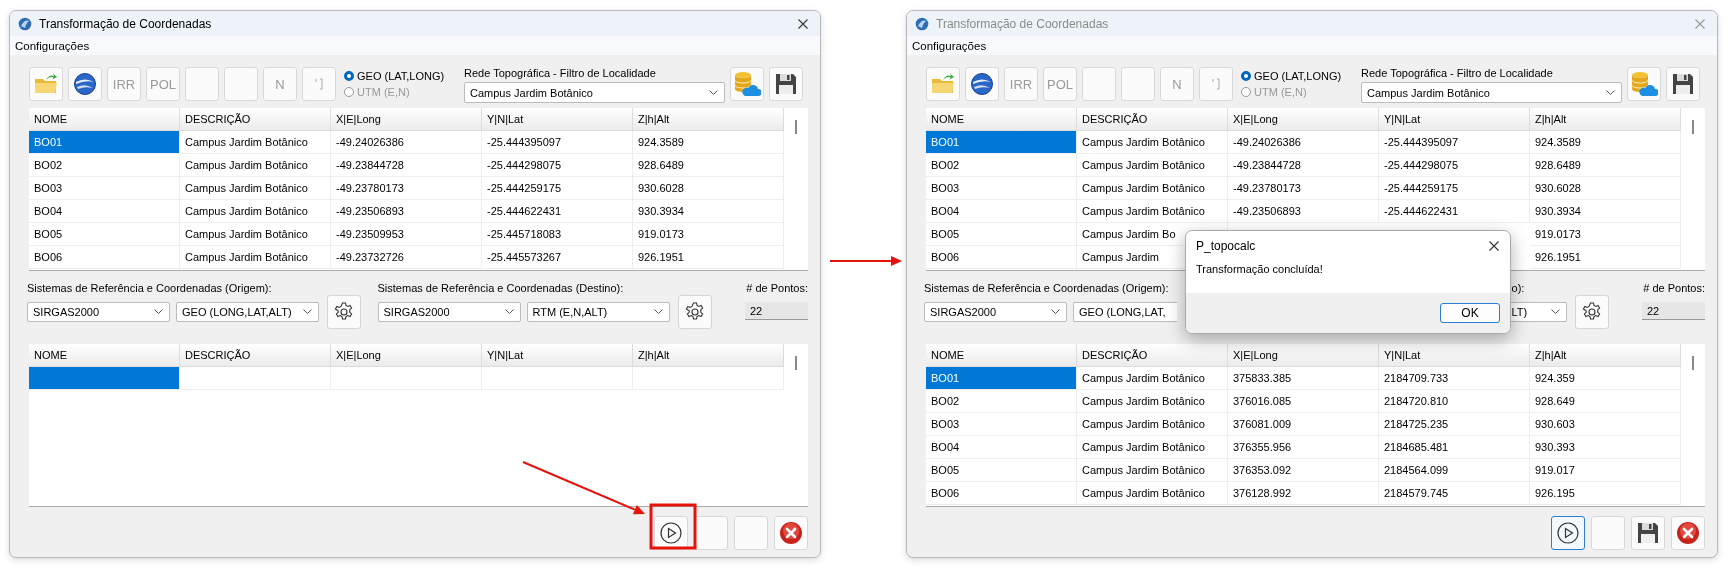  What do you see at coordinates (1605, 424) in the screenshot?
I see `table-cell: 930.603` at bounding box center [1605, 424].